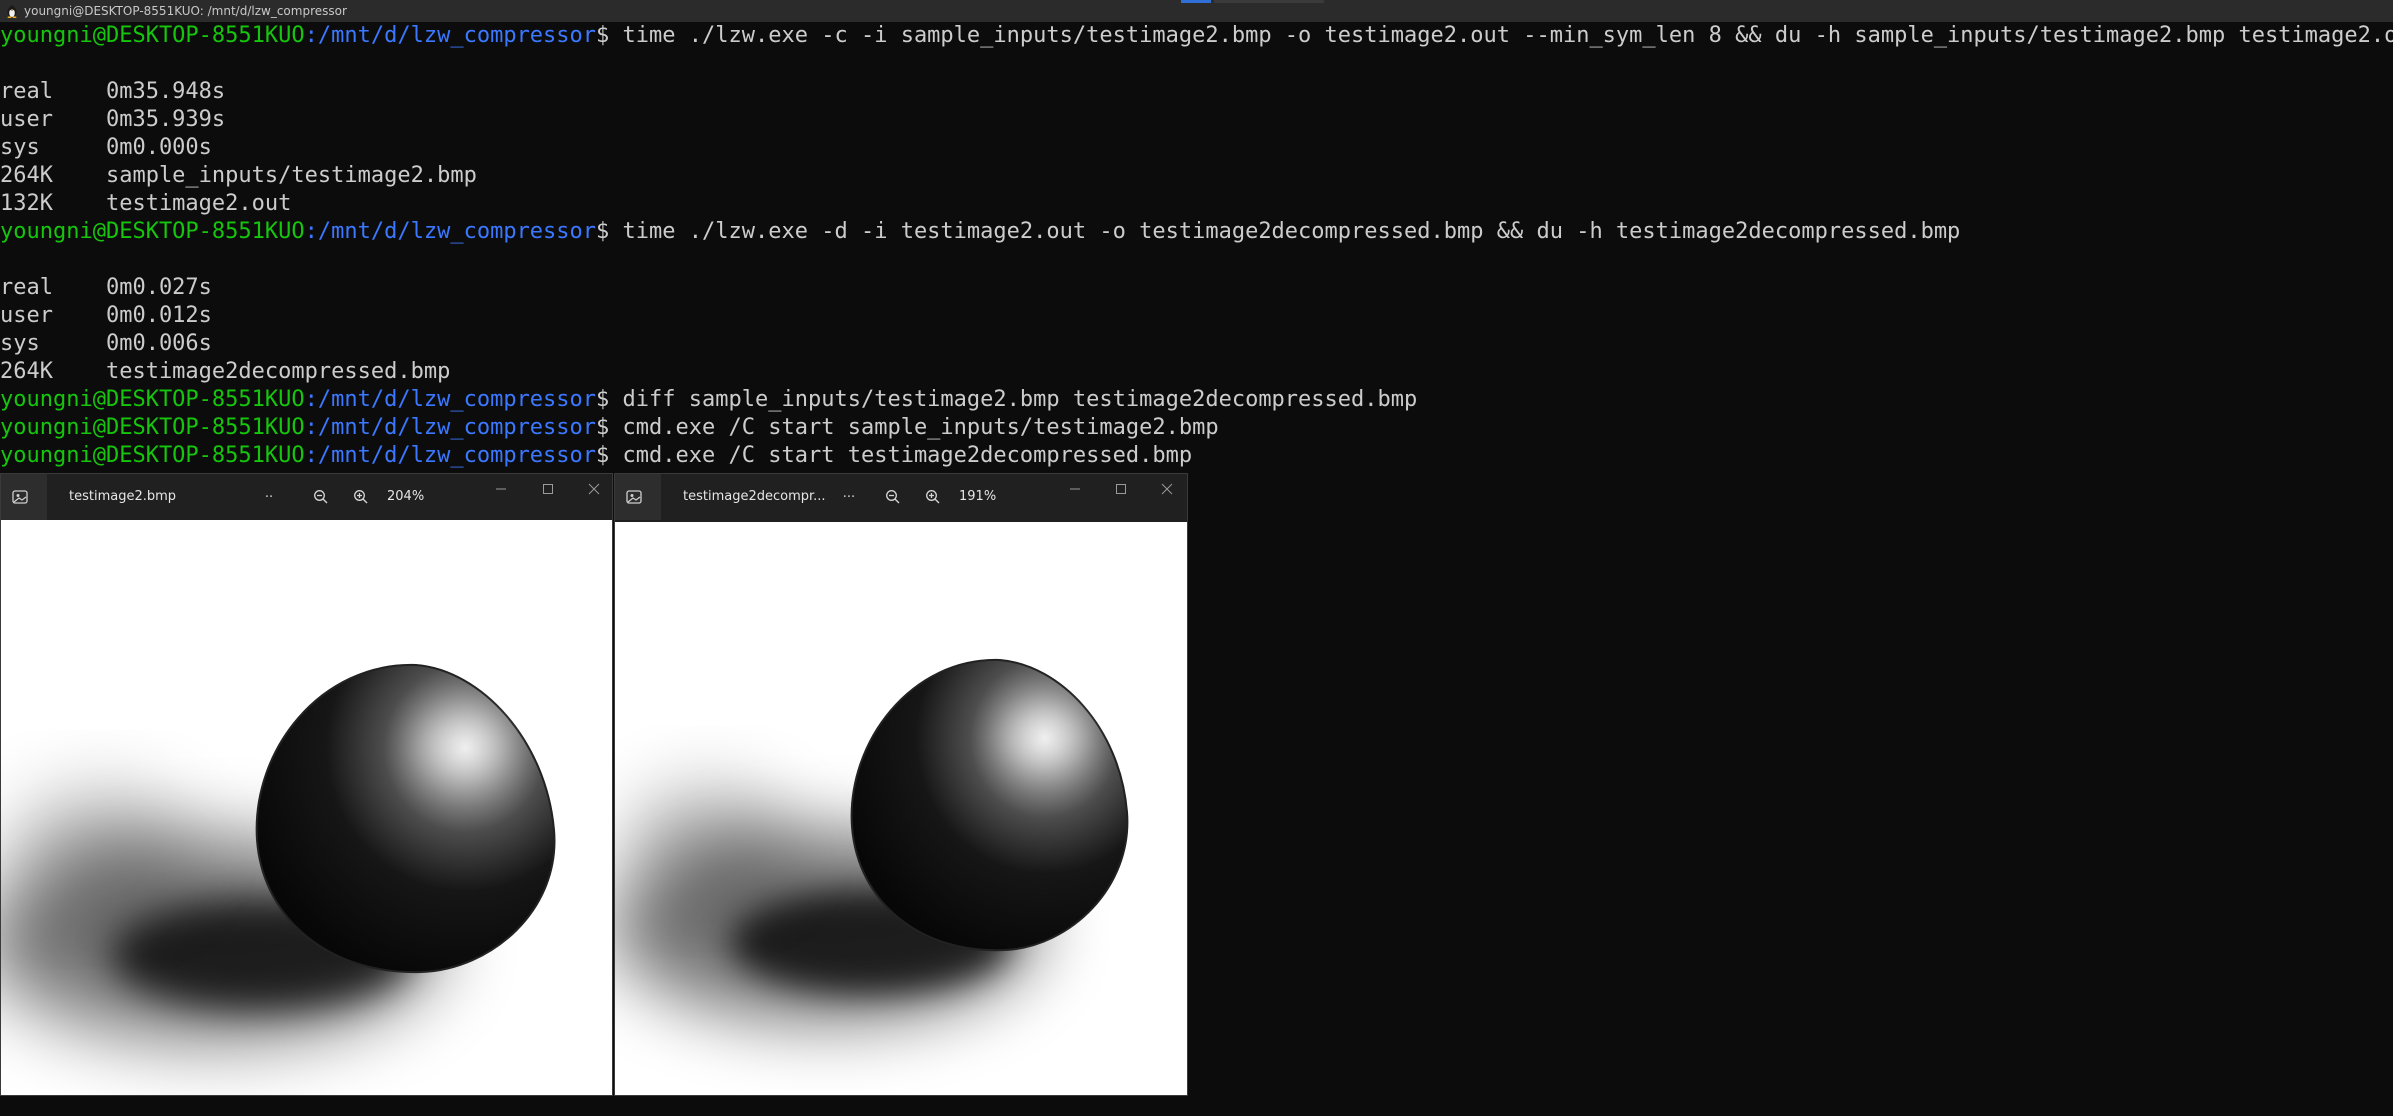 The height and width of the screenshot is (1116, 2393). Describe the element at coordinates (106, 315) in the screenshot. I see `output-text: user 0m0.012s` at that location.